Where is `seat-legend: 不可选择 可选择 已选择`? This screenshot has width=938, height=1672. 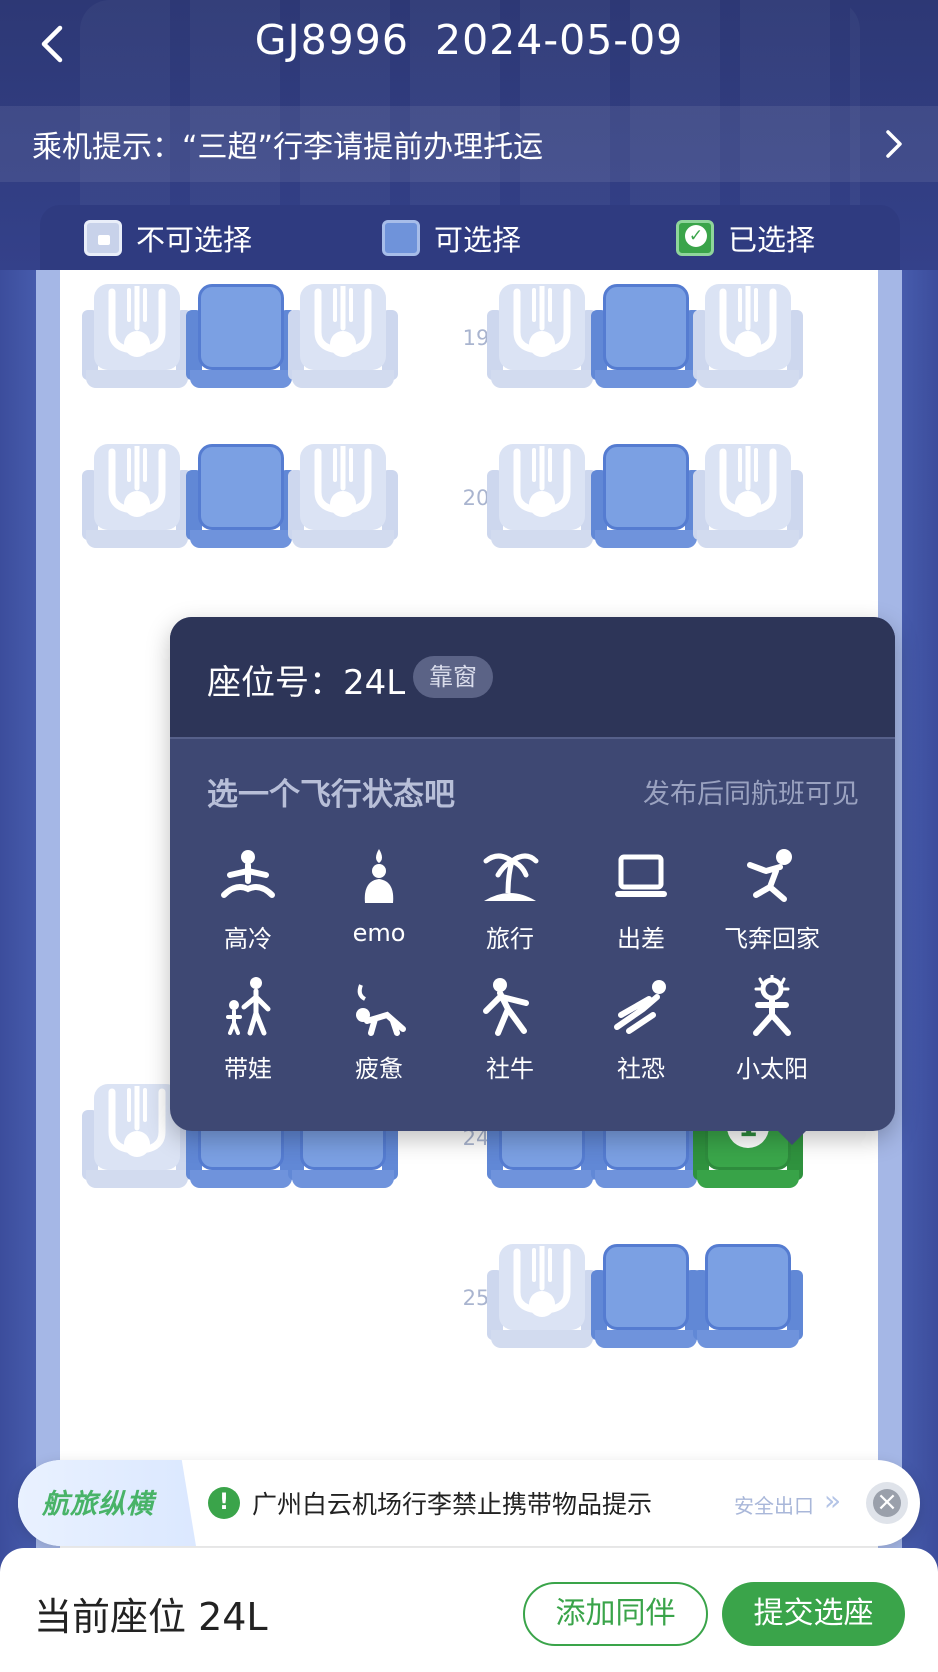
seat-legend: 不可选择 可选择 已选择 is located at coordinates (470, 237).